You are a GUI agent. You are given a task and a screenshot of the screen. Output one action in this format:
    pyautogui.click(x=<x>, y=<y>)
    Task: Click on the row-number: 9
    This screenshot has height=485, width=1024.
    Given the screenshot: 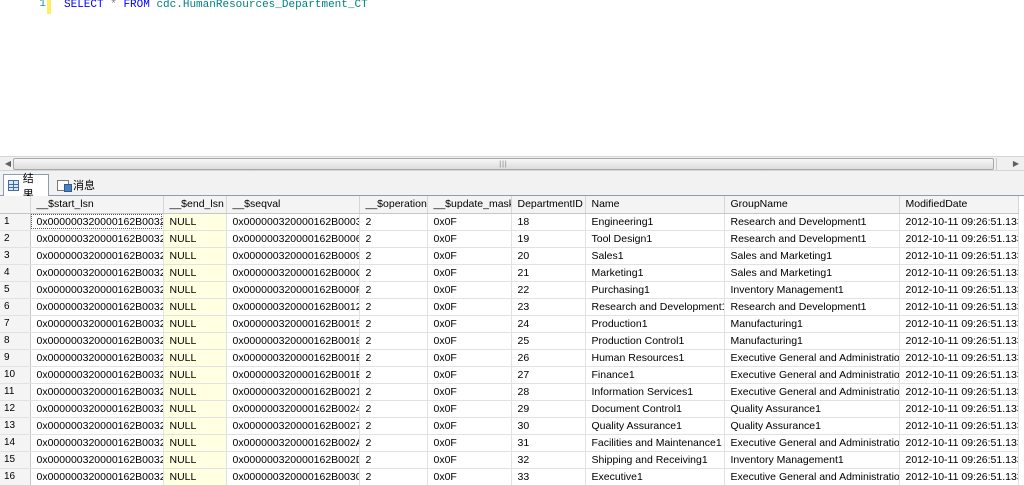 What is the action you would take?
    pyautogui.click(x=15, y=358)
    